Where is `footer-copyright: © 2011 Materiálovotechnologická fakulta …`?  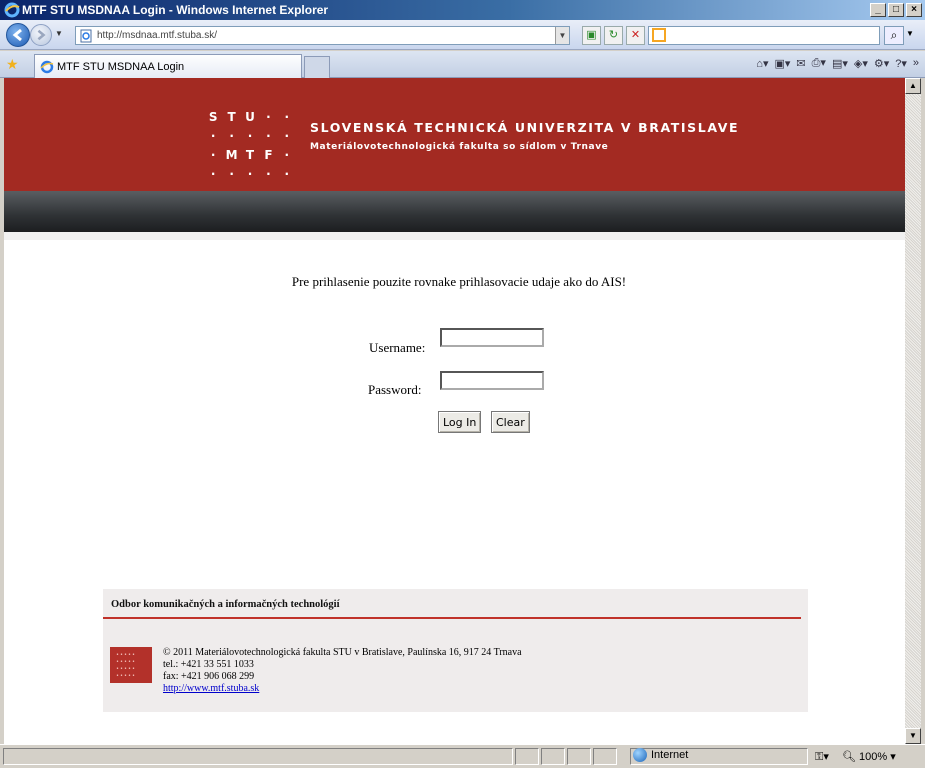
footer-copyright: © 2011 Materiálovotechnologická fakulta … is located at coordinates (342, 652).